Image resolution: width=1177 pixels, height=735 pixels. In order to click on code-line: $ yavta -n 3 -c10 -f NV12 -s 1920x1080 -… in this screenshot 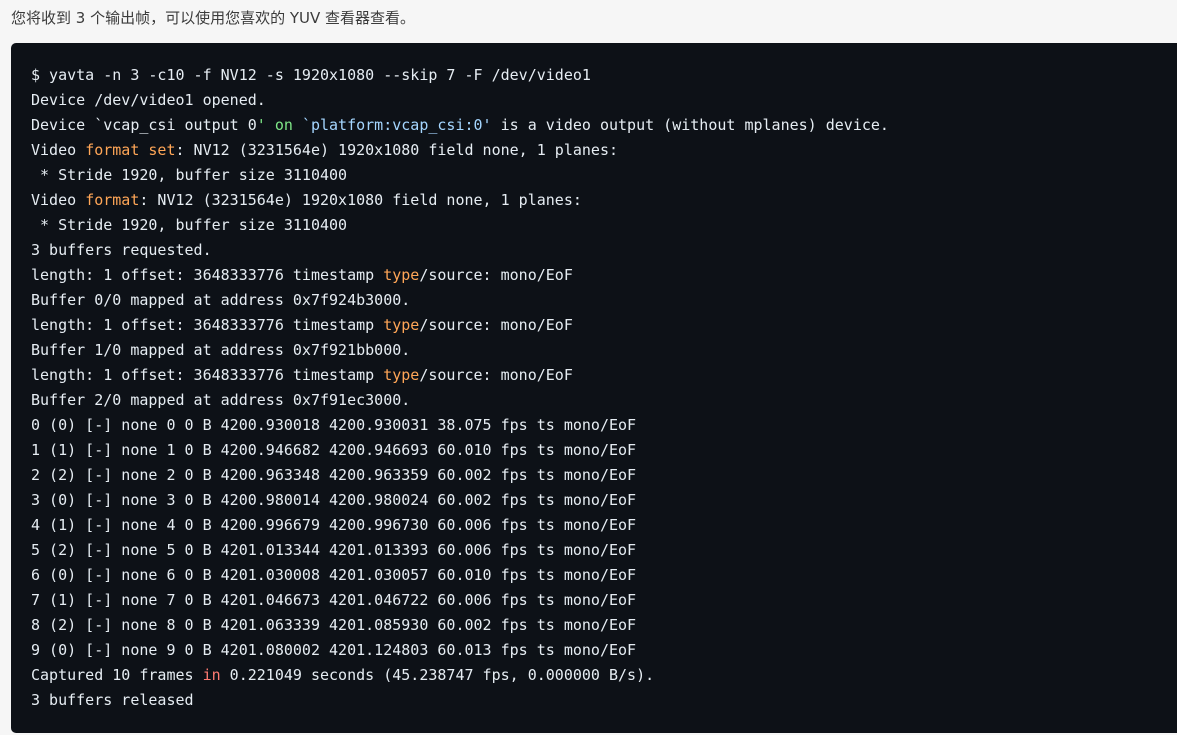, I will do `click(460, 75)`.